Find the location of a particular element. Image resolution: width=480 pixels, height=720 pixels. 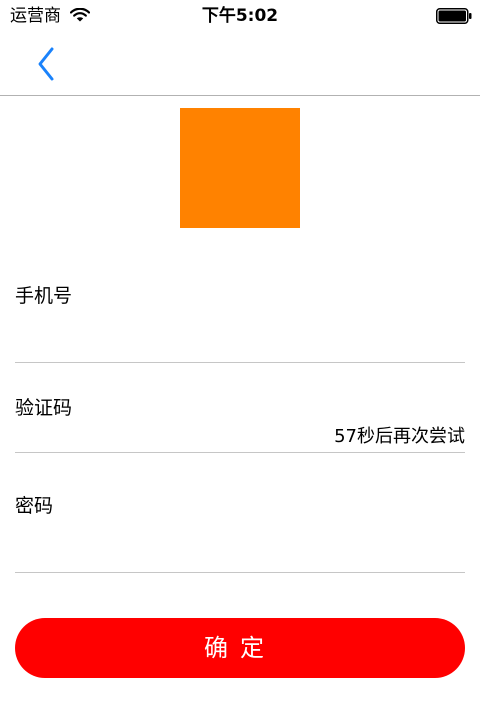

resend-countdown: 57秒后再次尝试 is located at coordinates (399, 436).